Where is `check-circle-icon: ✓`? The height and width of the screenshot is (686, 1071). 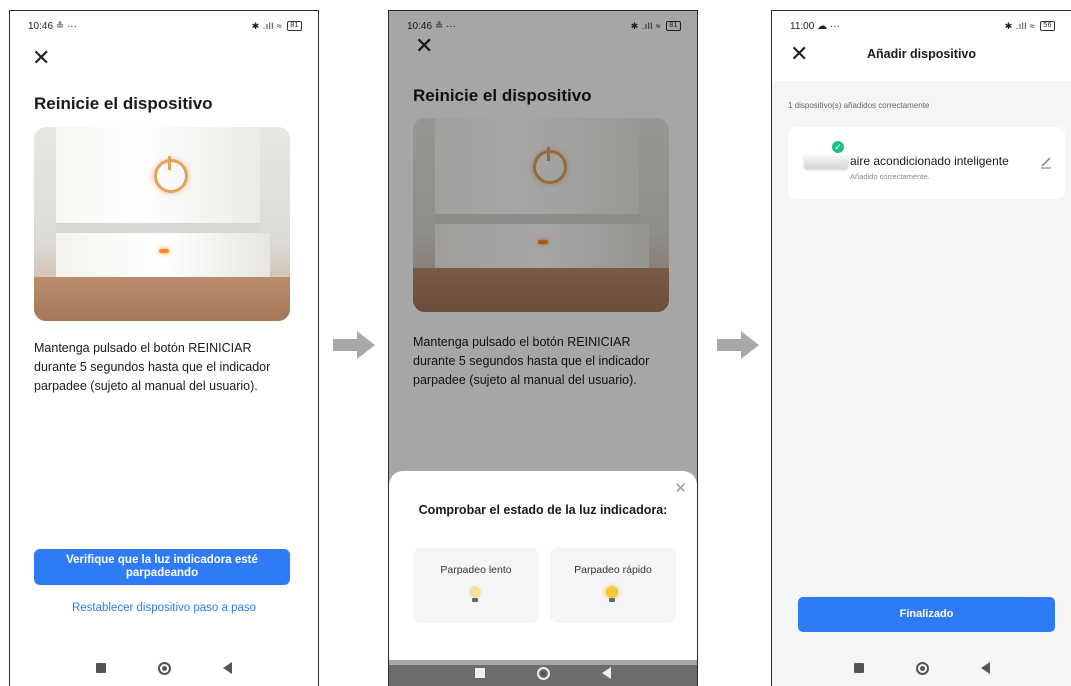 check-circle-icon: ✓ is located at coordinates (838, 147).